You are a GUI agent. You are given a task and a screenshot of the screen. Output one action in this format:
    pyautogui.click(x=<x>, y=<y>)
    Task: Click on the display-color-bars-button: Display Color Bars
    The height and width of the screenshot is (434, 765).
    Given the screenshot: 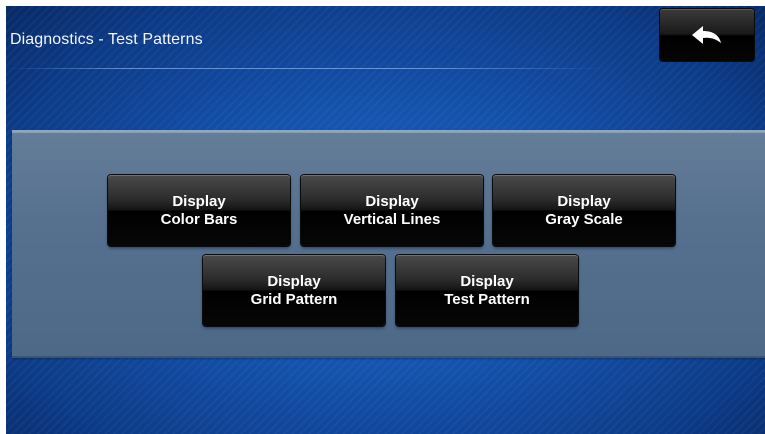 What is the action you would take?
    pyautogui.click(x=199, y=210)
    